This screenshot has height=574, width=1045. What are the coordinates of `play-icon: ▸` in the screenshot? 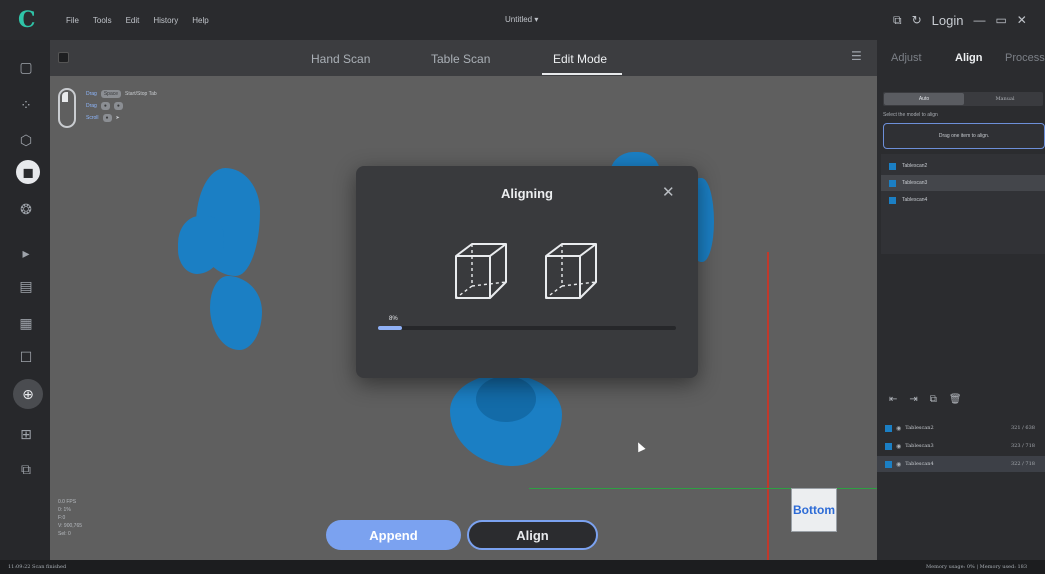 It's located at (26, 253).